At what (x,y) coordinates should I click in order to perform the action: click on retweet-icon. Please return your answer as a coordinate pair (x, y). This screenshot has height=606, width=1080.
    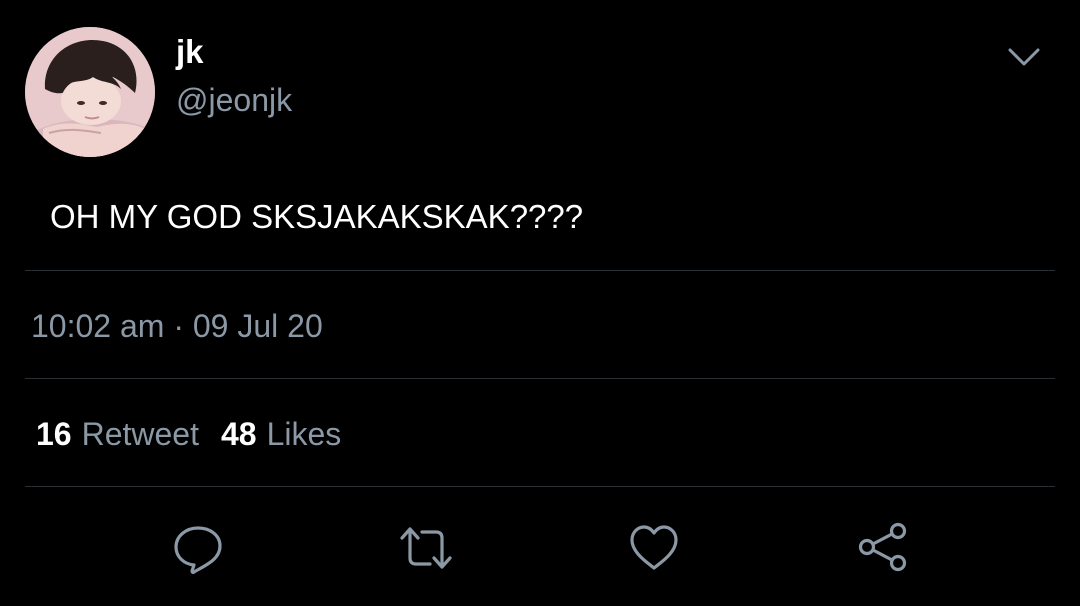
    Looking at the image, I should click on (426, 548).